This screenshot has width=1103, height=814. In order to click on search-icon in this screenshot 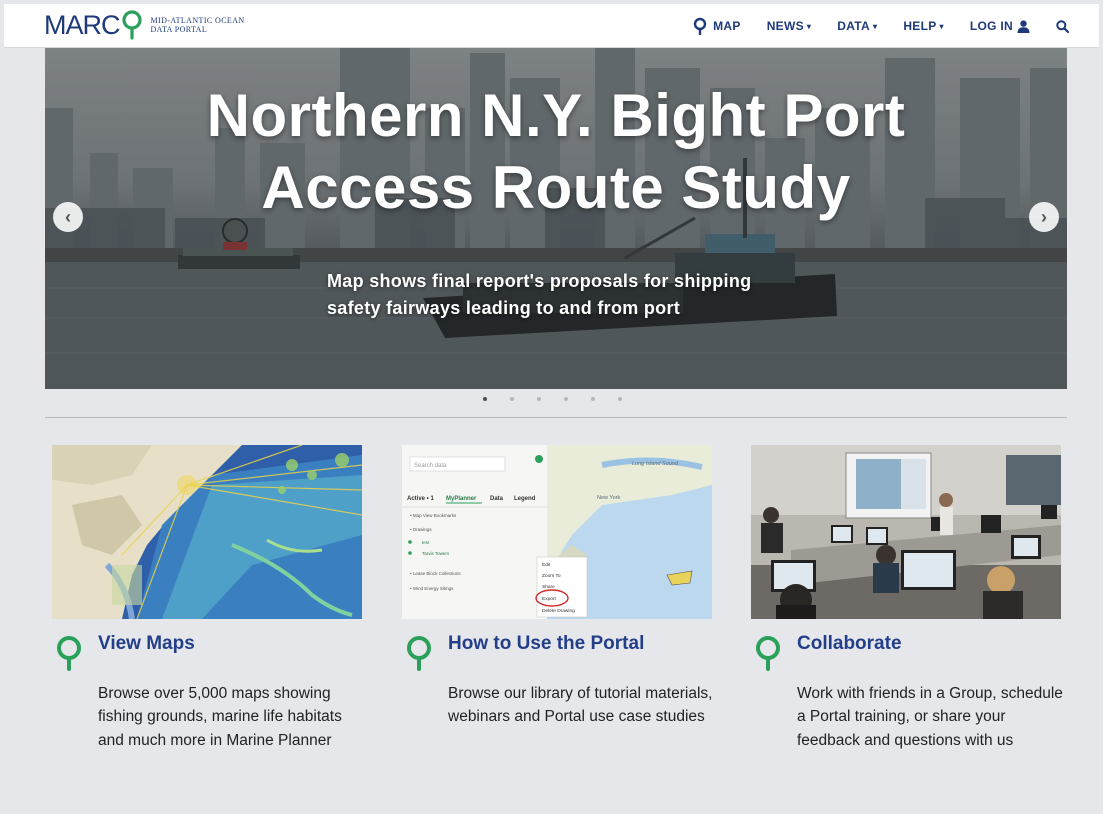, I will do `click(1062, 26)`.